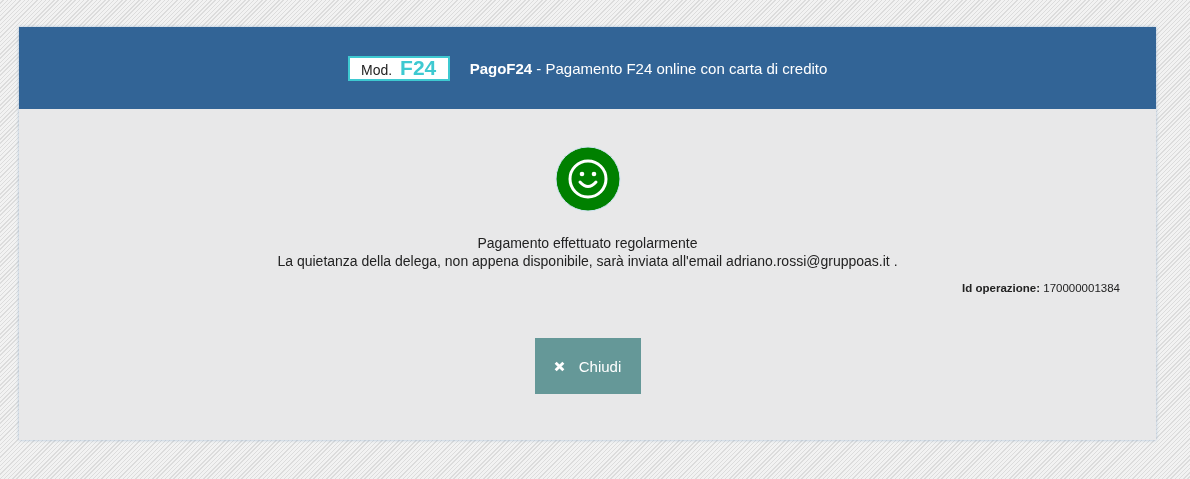 This screenshot has height=479, width=1190. What do you see at coordinates (587, 261) in the screenshot?
I see `email-notice: La quietanza della delega, non appena disponibile, sarà inviata all'email adriano.rossi@gruppoas.it .` at bounding box center [587, 261].